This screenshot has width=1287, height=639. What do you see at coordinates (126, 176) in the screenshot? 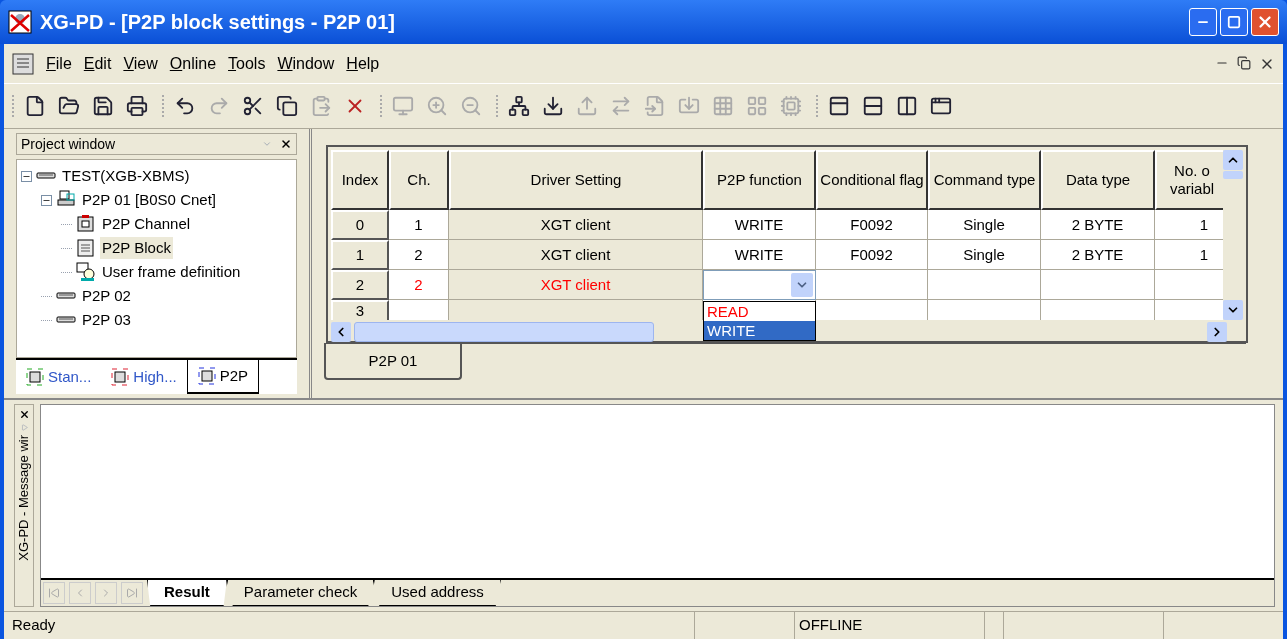
I see `tree-item: TEST(XGB-XBMS)` at bounding box center [126, 176].